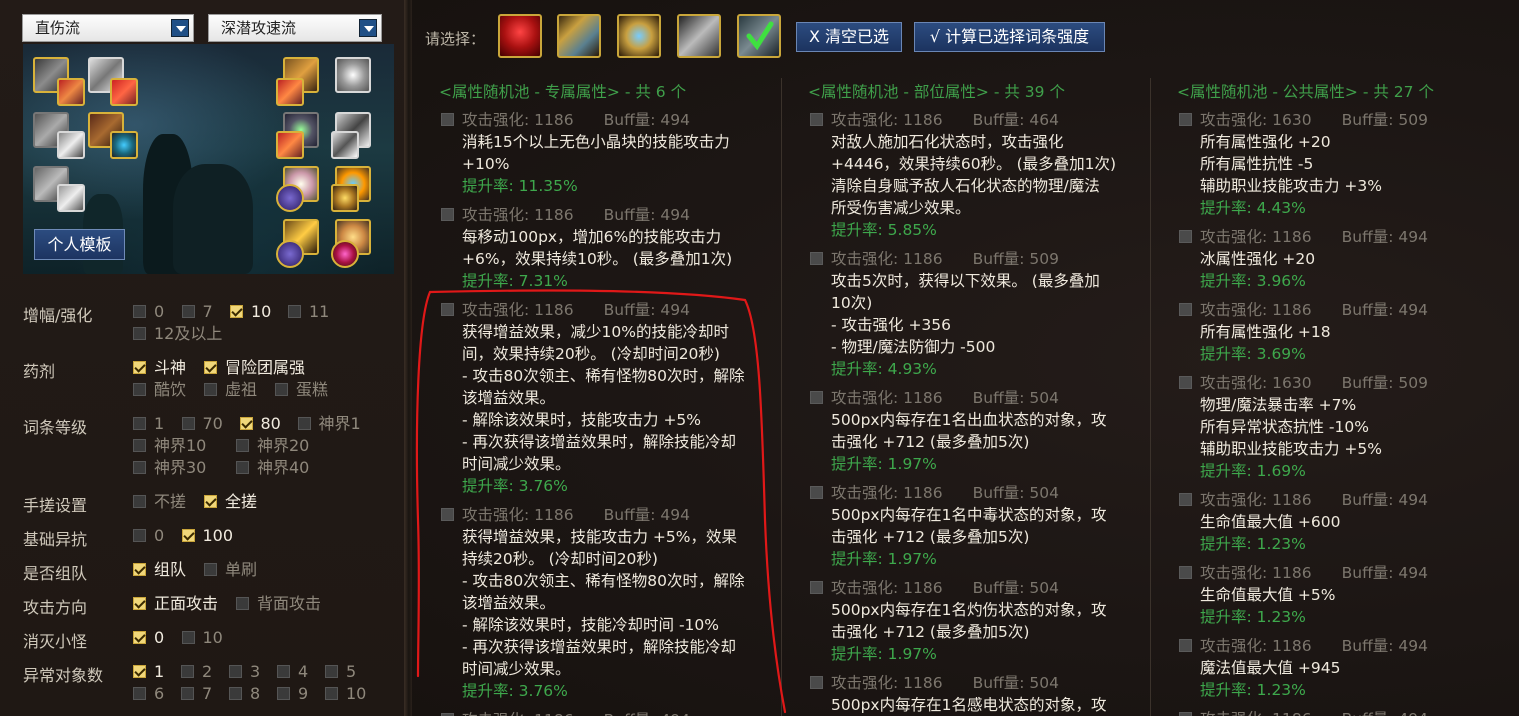  Describe the element at coordinates (290, 145) in the screenshot. I see `magic-stone-slot-icon` at that location.